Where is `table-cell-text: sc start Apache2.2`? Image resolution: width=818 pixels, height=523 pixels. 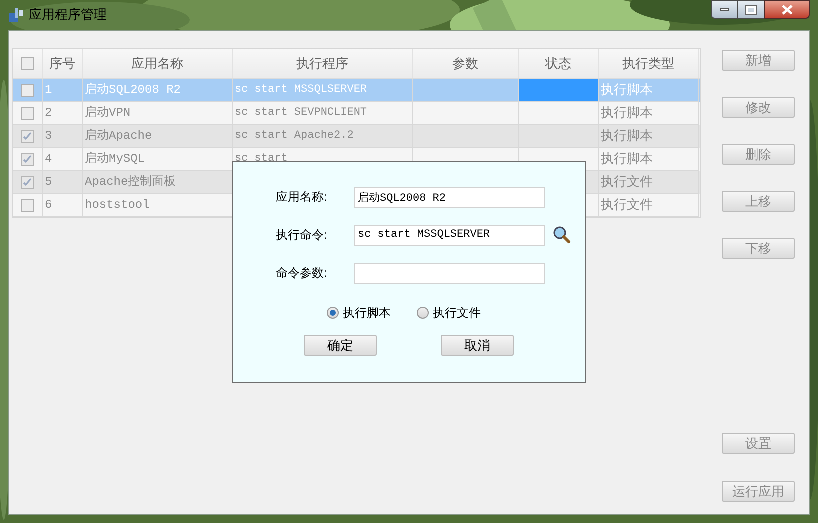 table-cell-text: sc start Apache2.2 is located at coordinates (294, 136).